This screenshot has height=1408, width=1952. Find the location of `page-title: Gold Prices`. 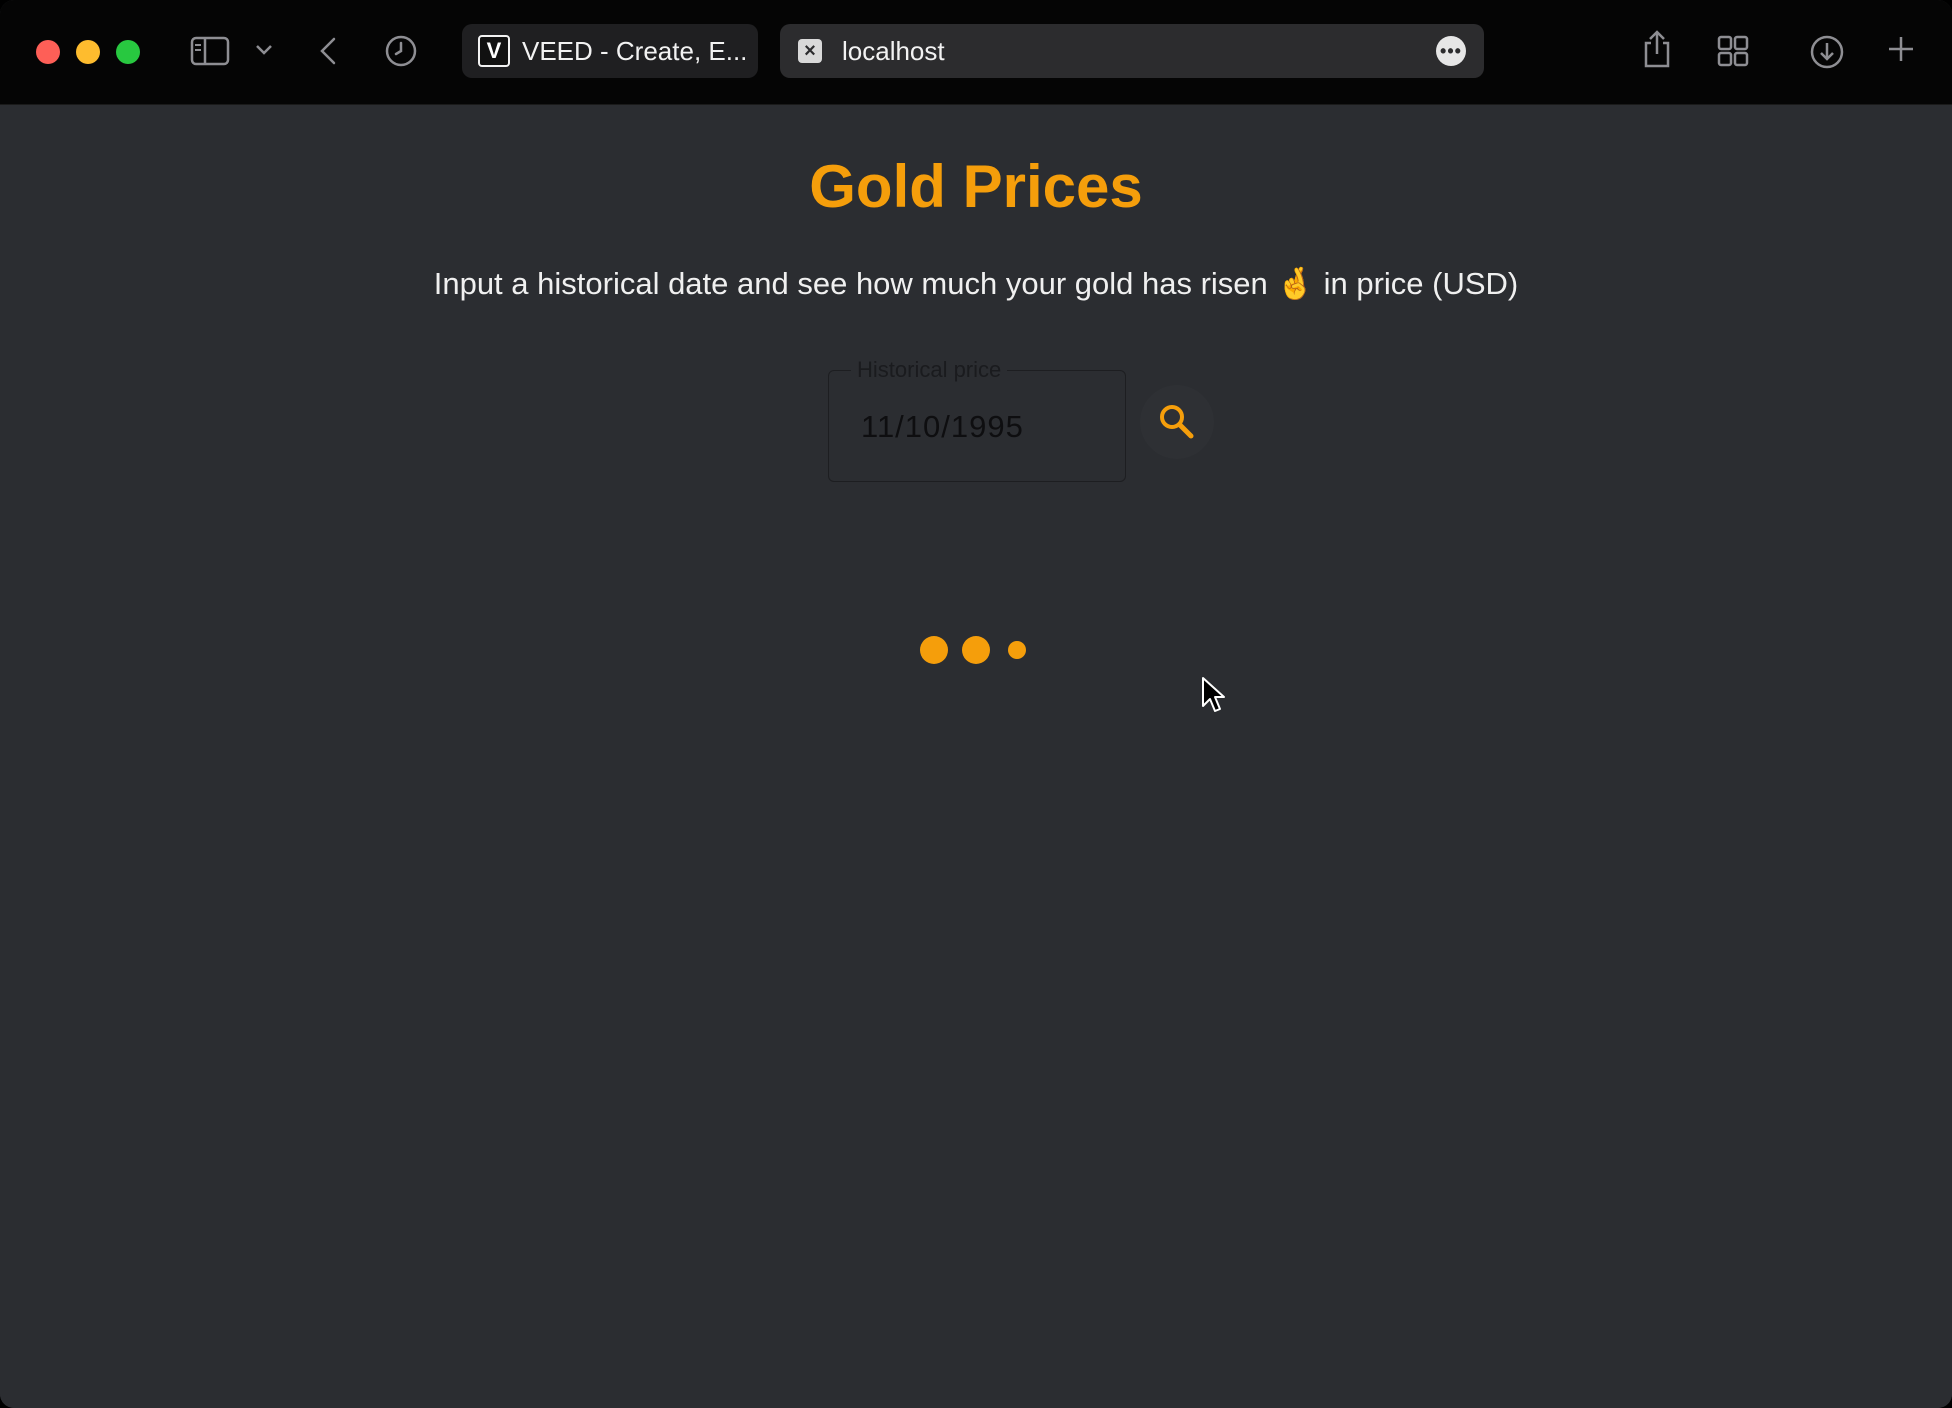

page-title: Gold Prices is located at coordinates (976, 186).